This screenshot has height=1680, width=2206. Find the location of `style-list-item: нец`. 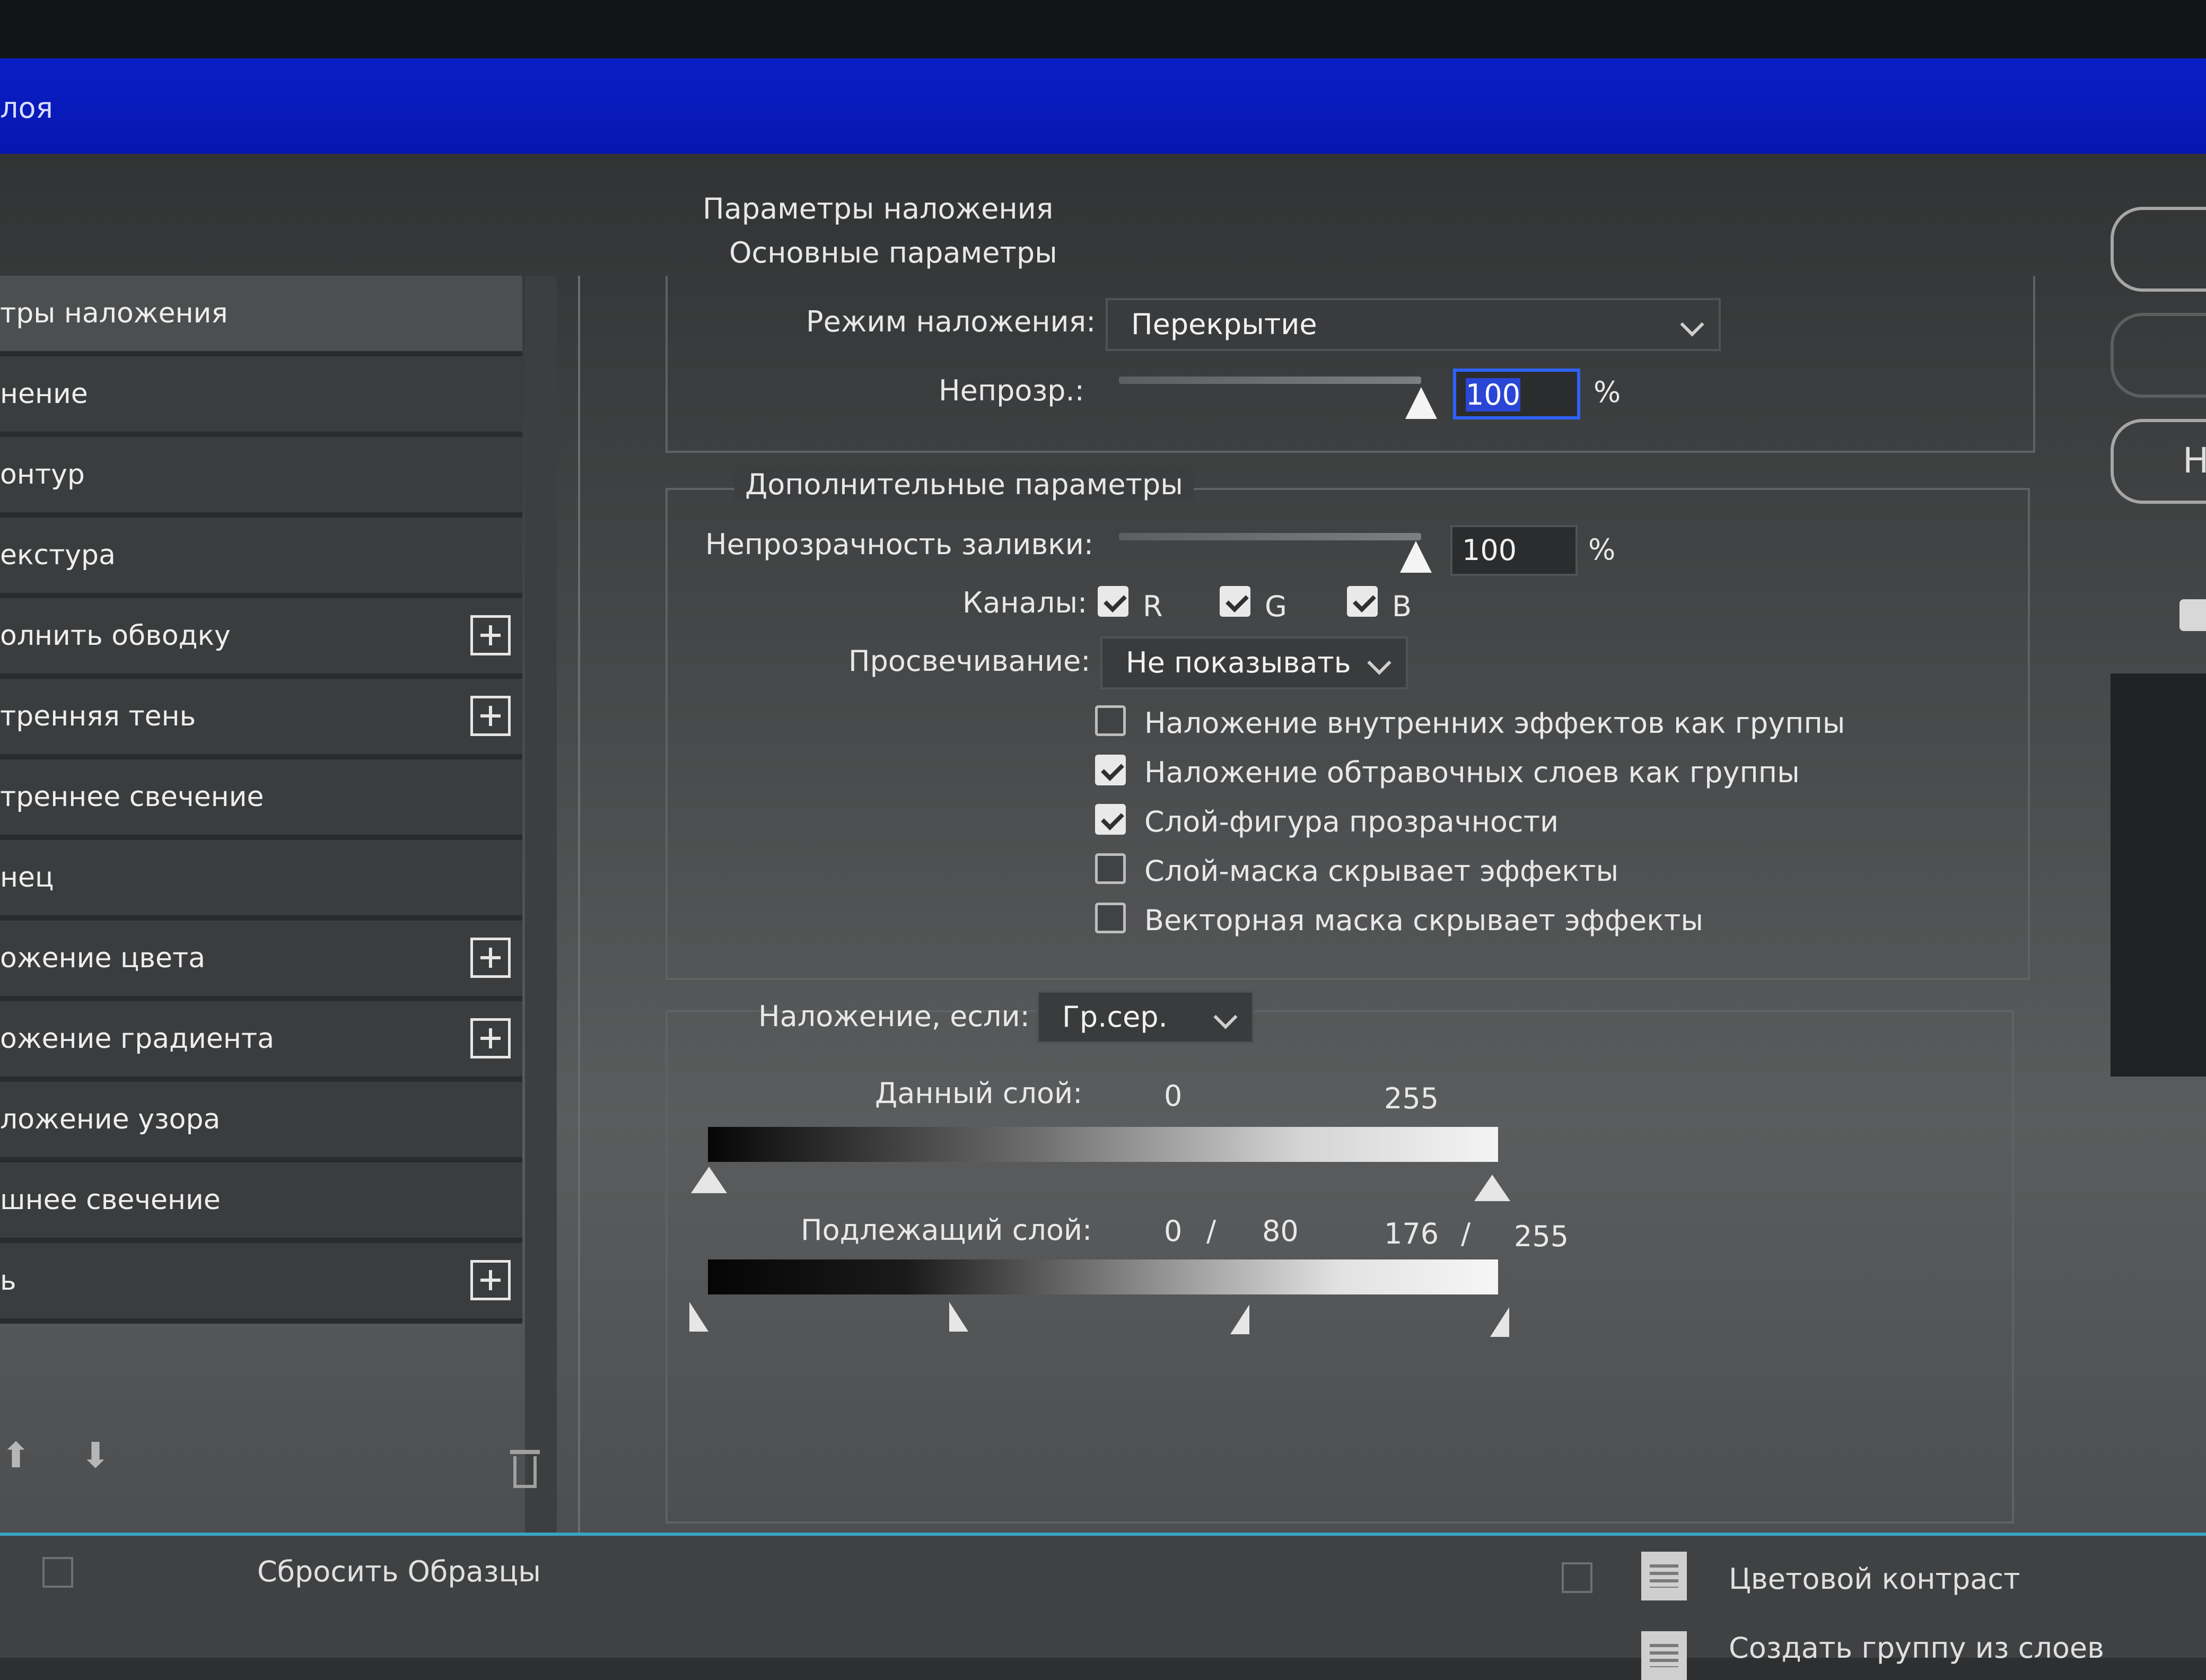

style-list-item: нец is located at coordinates (261, 880).